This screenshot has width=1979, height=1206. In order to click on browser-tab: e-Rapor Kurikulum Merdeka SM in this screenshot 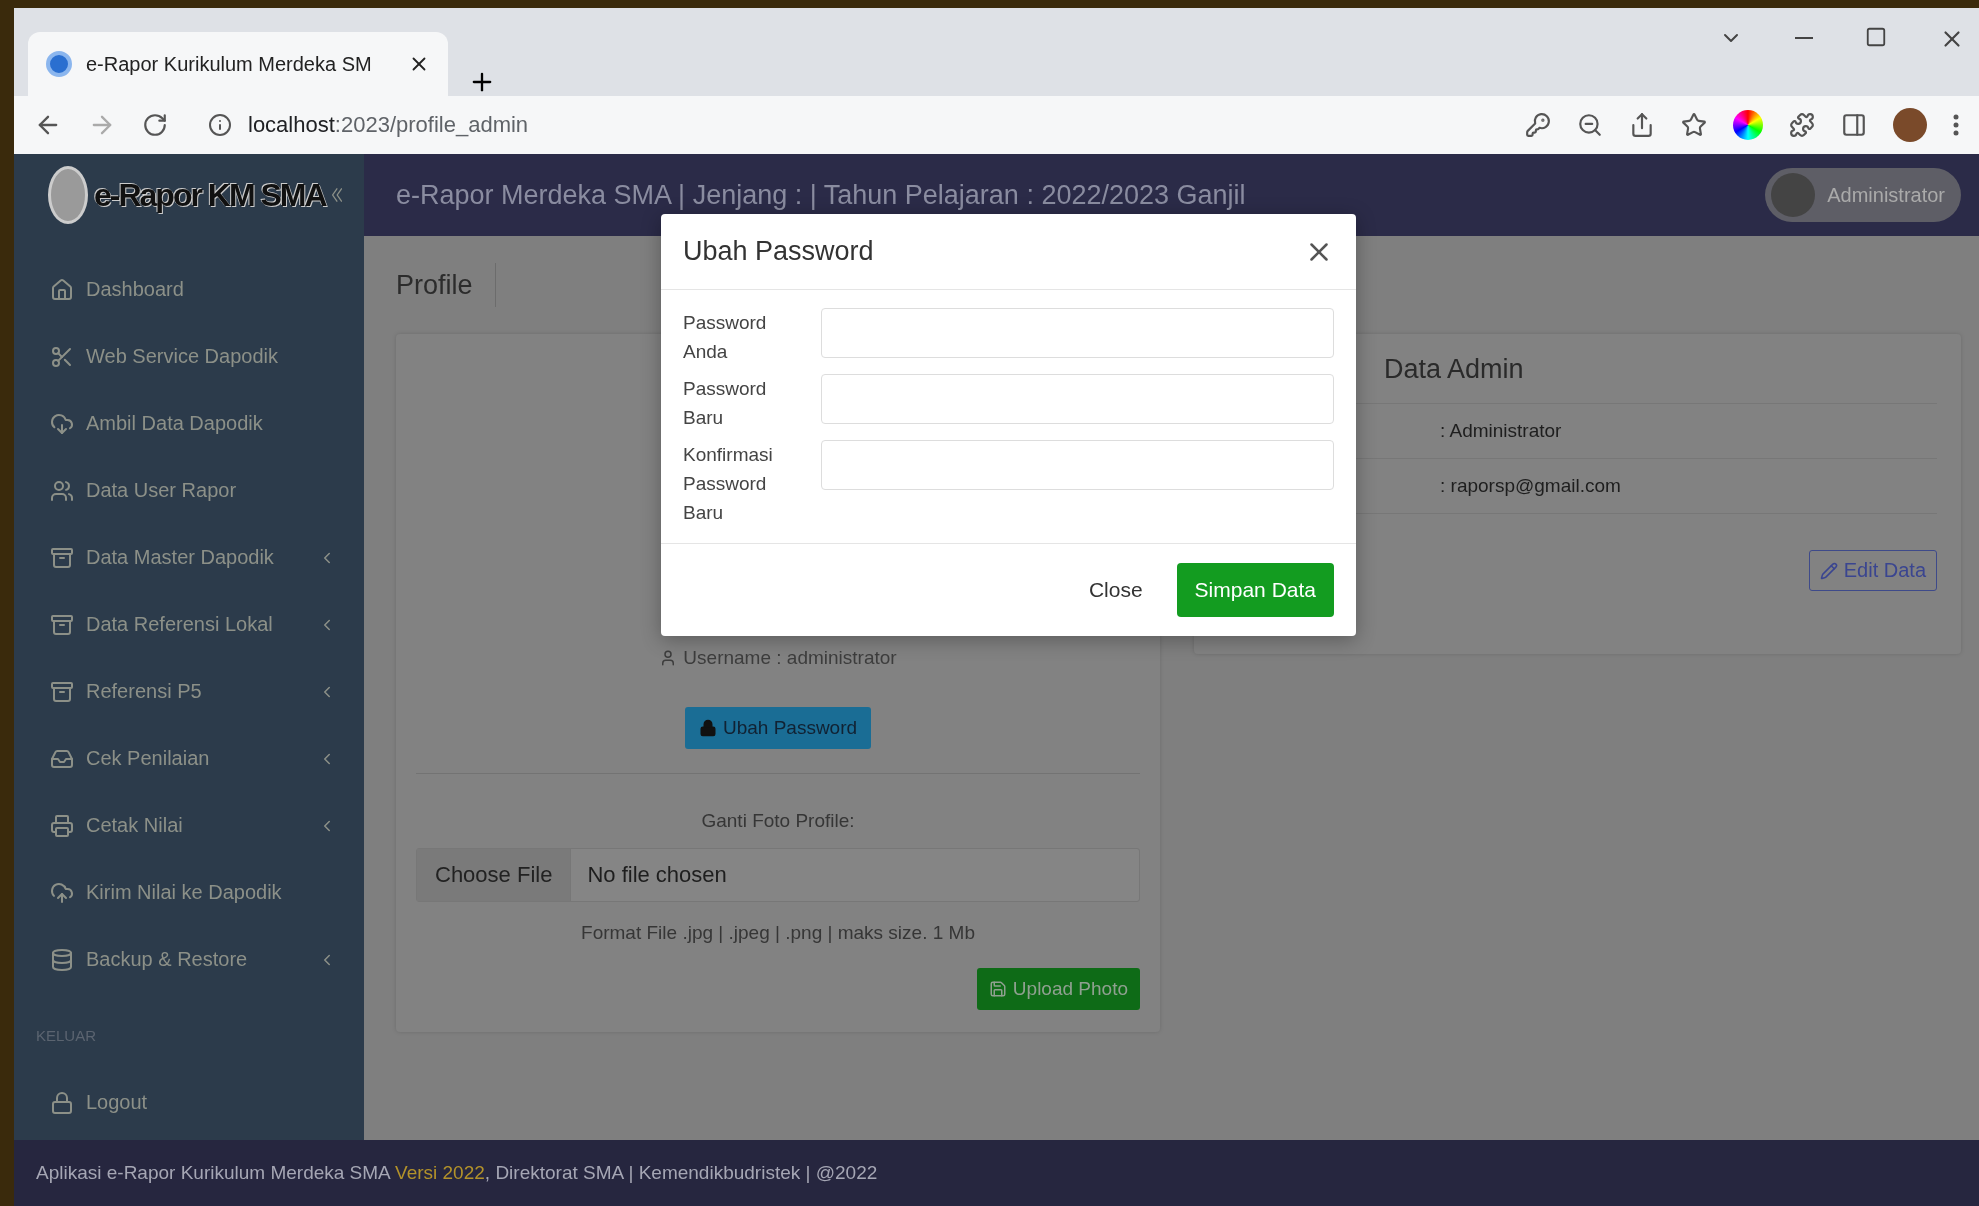, I will do `click(238, 64)`.